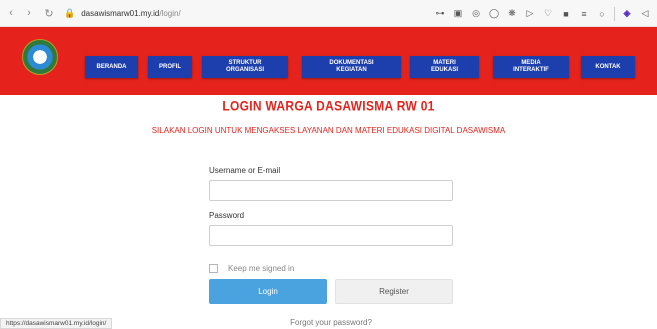 The image size is (657, 329). What do you see at coordinates (170, 67) in the screenshot?
I see `menu-profil: PROFIL` at bounding box center [170, 67].